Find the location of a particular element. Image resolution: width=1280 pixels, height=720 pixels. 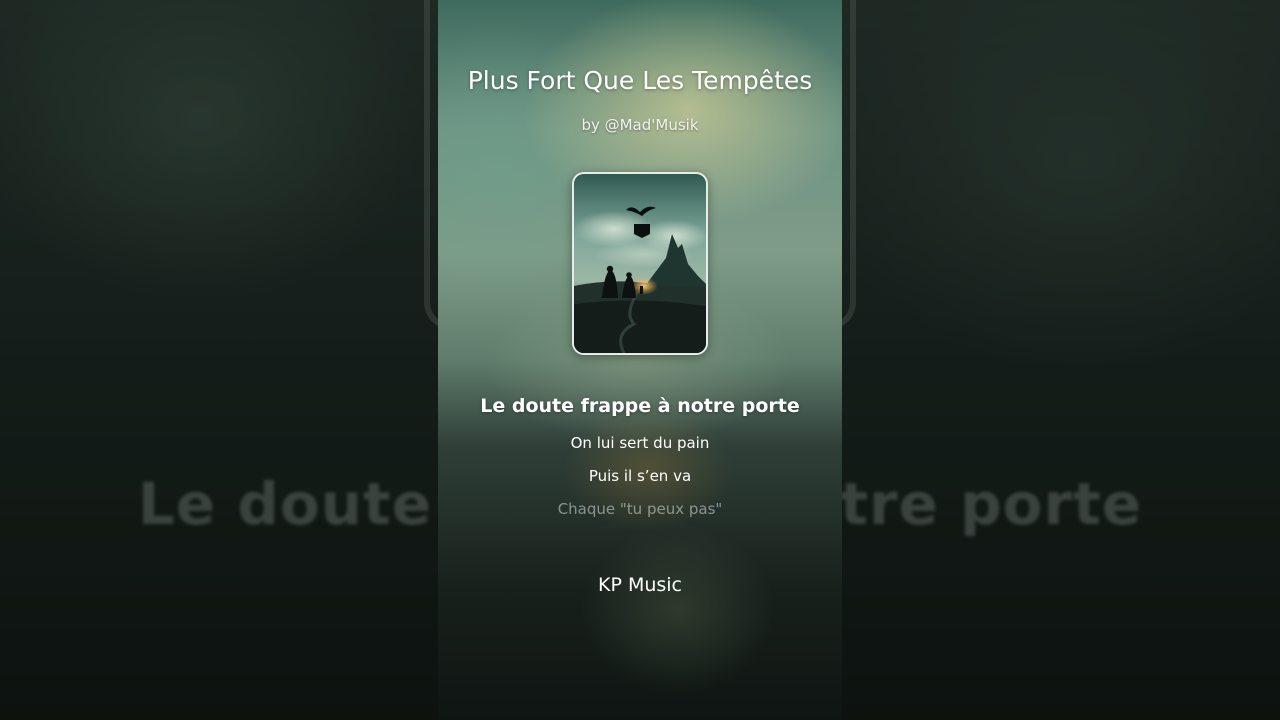

current-lyric-line: Le doute frappe à notre porte is located at coordinates (640, 406).